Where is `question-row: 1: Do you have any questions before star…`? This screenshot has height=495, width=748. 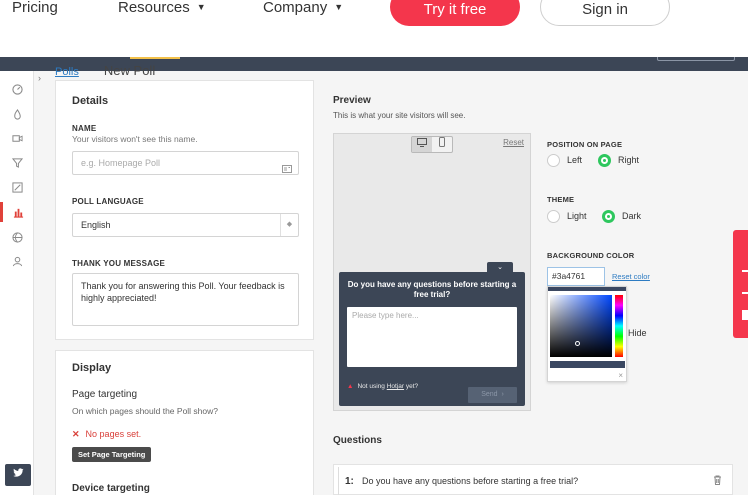
question-row: 1: Do you have any questions before star… is located at coordinates (533, 479).